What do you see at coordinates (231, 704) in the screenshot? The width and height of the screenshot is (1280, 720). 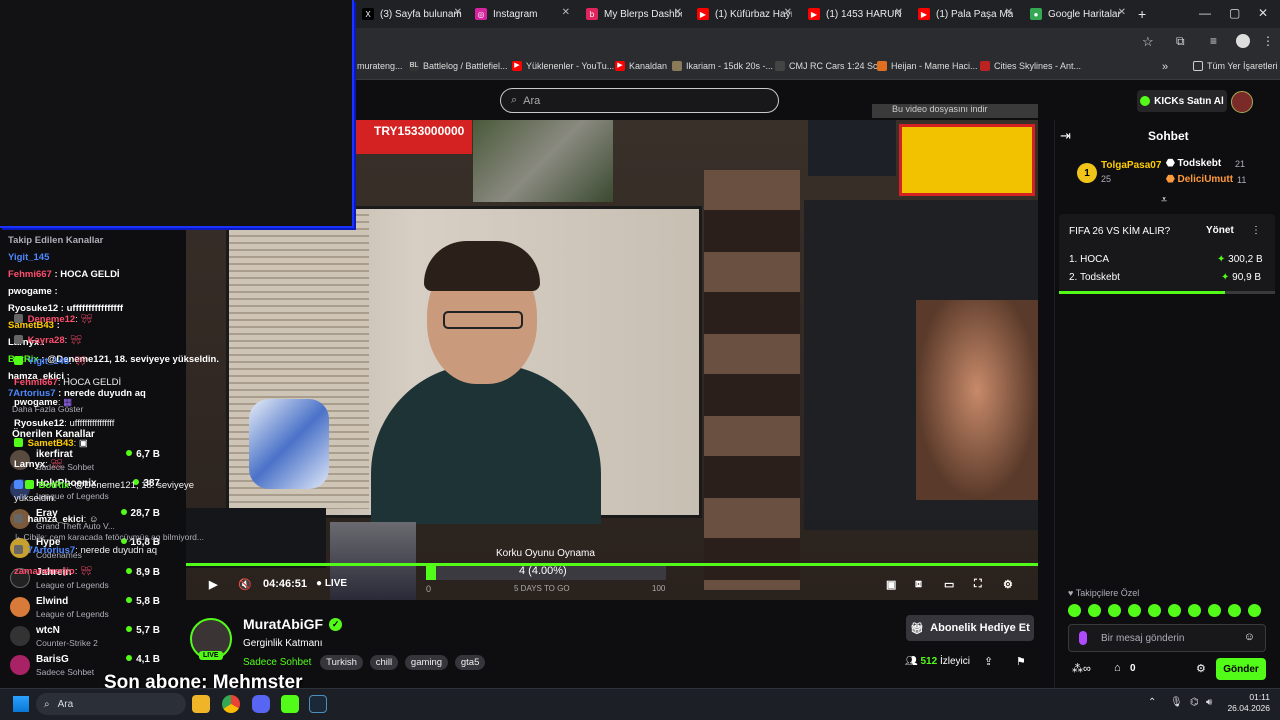 I see `chrome-icon` at bounding box center [231, 704].